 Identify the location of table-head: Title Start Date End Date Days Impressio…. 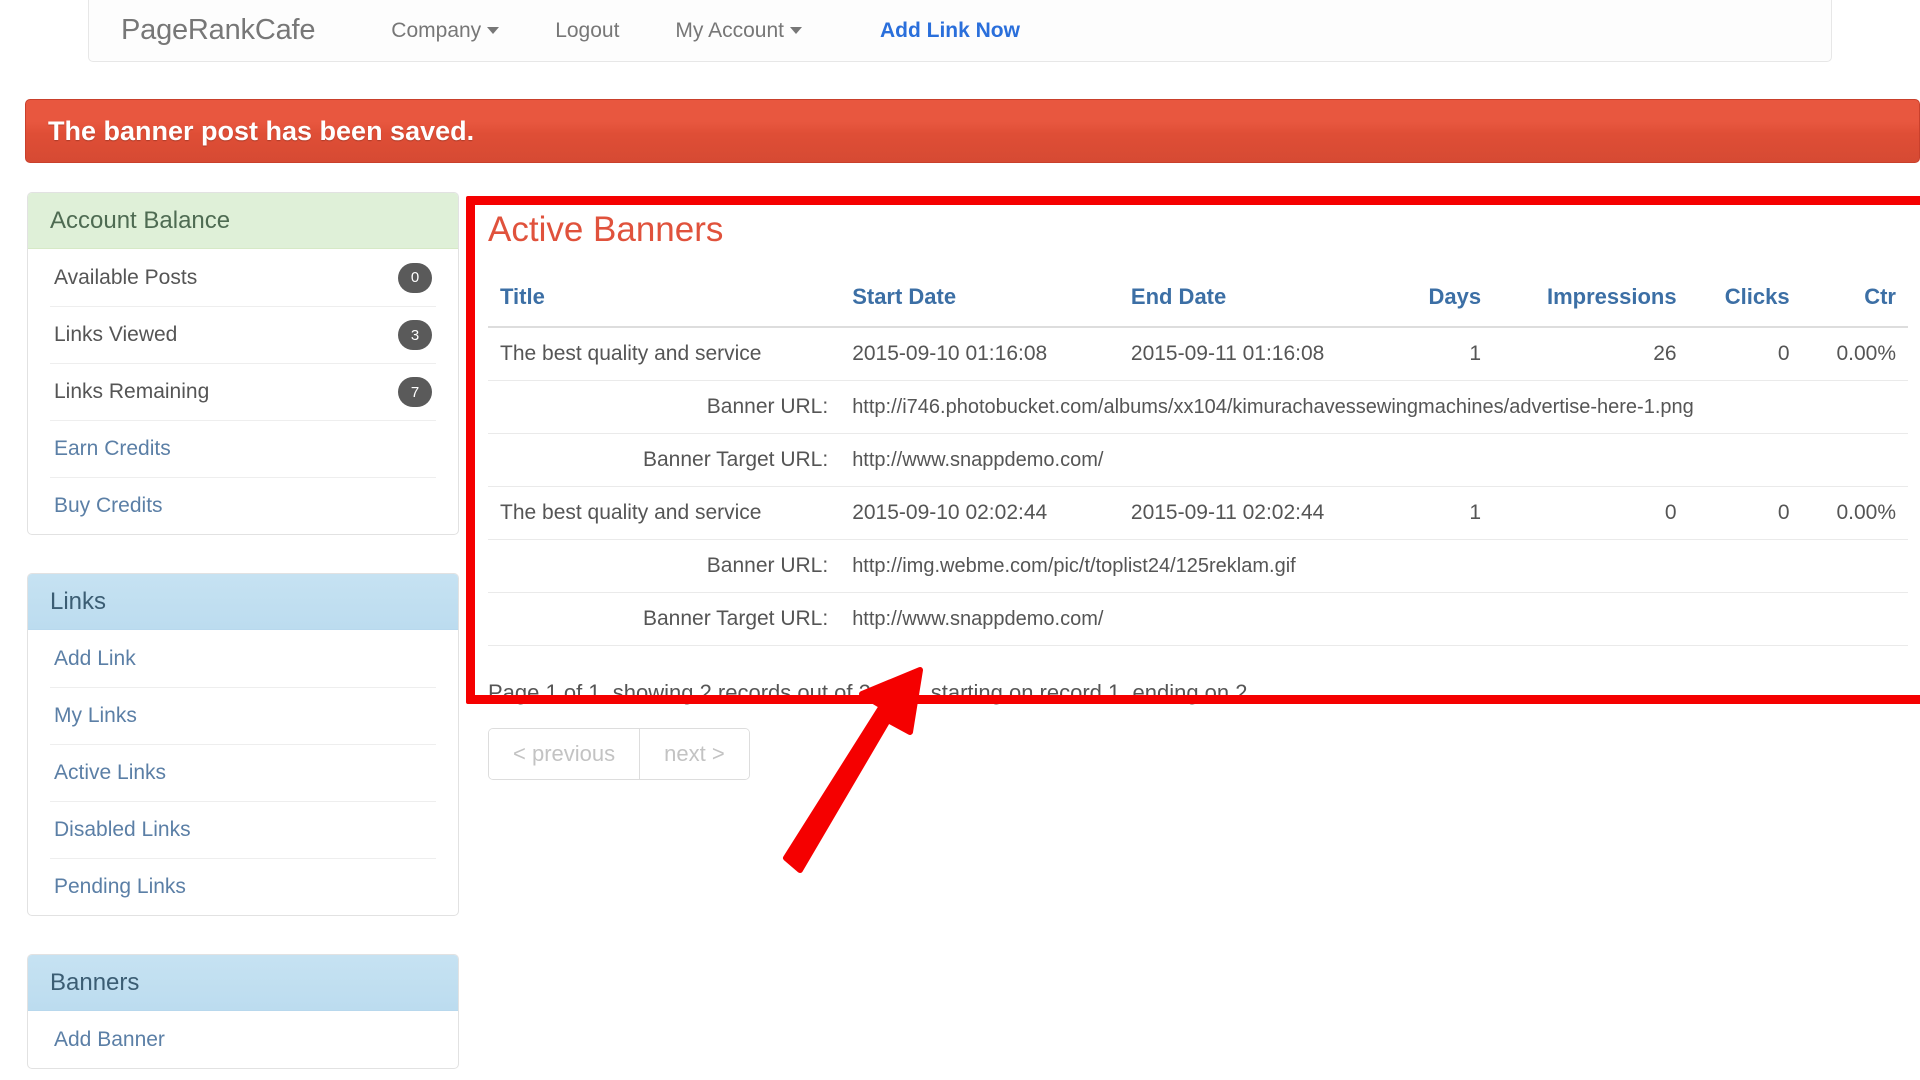
(1198, 303).